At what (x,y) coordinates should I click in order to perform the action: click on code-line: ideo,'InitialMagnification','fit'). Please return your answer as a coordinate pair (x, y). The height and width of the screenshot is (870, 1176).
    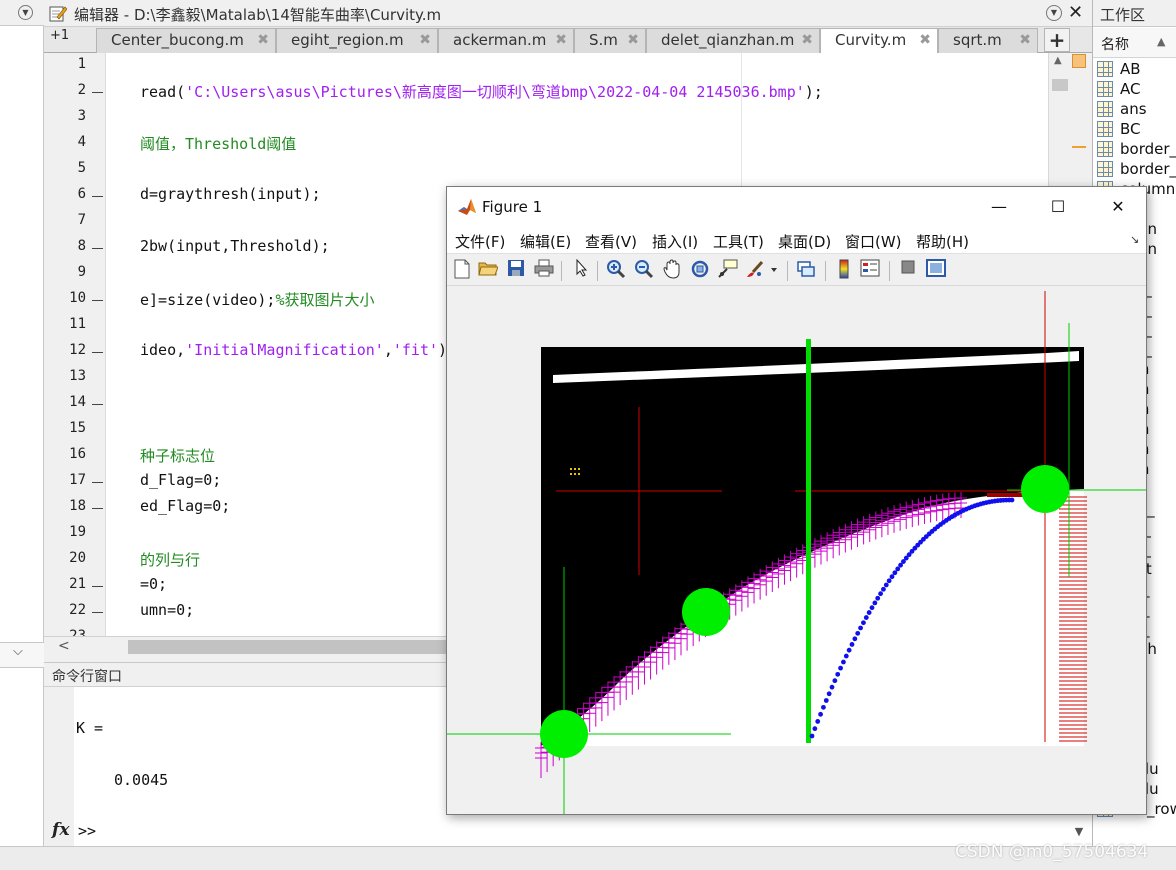
    Looking at the image, I should click on (293, 350).